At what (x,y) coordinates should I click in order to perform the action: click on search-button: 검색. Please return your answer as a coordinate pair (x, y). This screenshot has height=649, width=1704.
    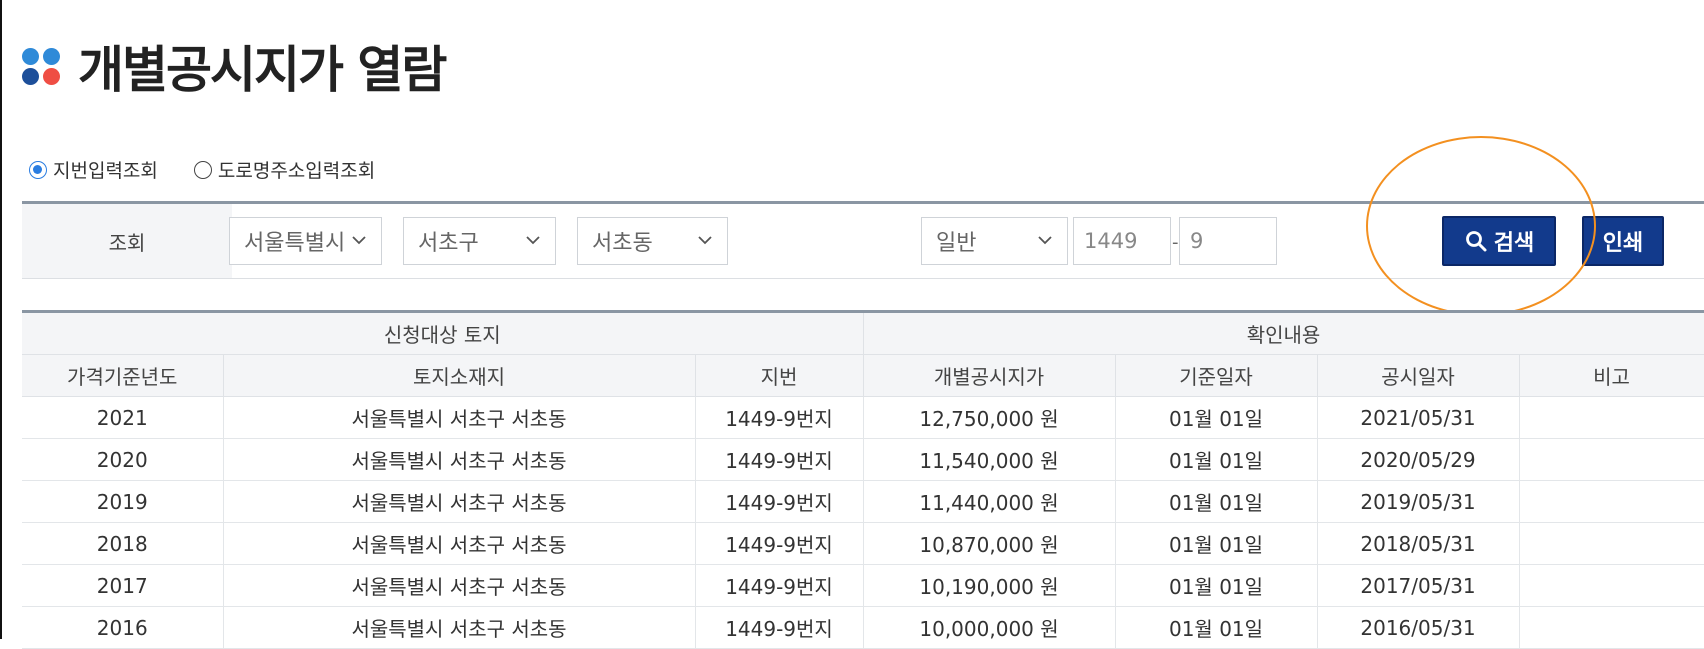
    Looking at the image, I should click on (1499, 241).